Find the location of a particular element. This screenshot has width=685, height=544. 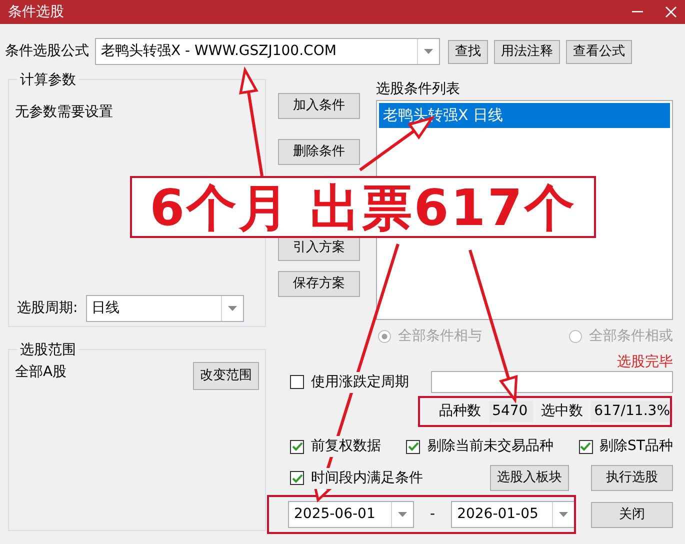

radio-label: 全部条件相或 is located at coordinates (631, 336).